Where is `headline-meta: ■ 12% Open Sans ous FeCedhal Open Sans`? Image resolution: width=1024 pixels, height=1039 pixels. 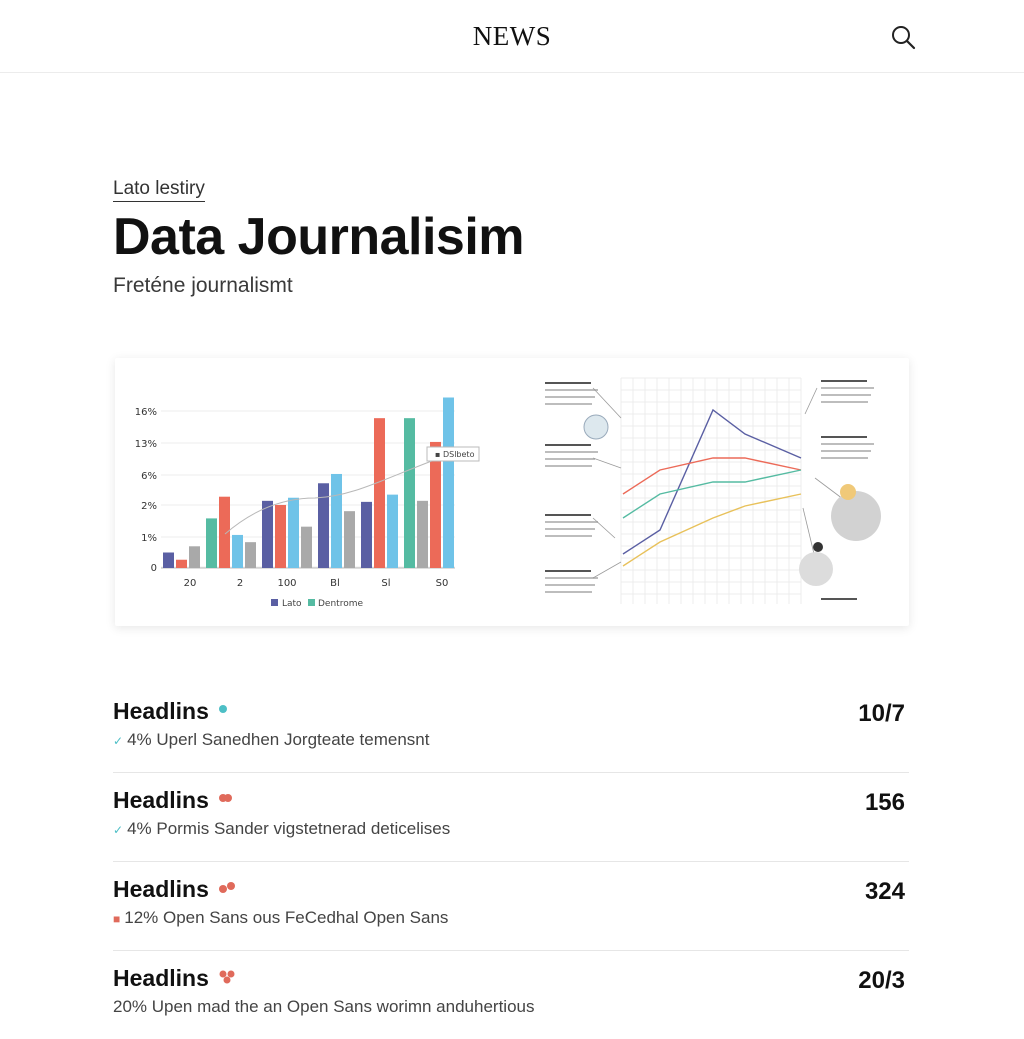 headline-meta: ■ 12% Open Sans ous FeCedhal Open Sans is located at coordinates (280, 918).